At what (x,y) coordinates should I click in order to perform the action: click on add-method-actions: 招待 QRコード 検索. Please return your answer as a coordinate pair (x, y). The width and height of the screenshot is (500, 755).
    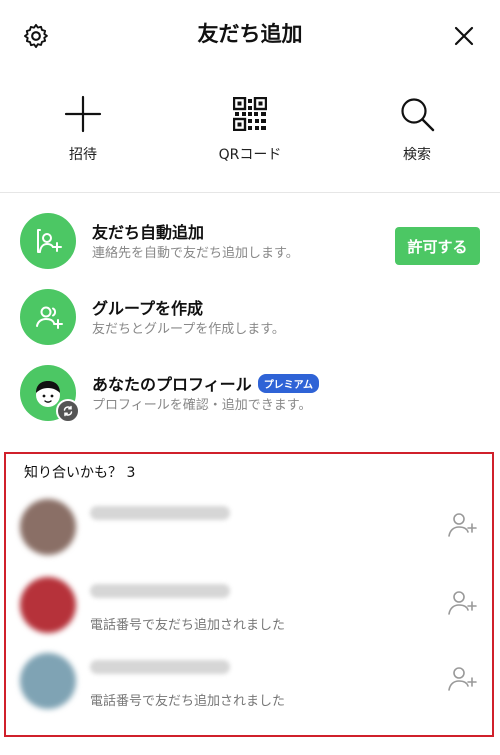
    Looking at the image, I should click on (250, 140).